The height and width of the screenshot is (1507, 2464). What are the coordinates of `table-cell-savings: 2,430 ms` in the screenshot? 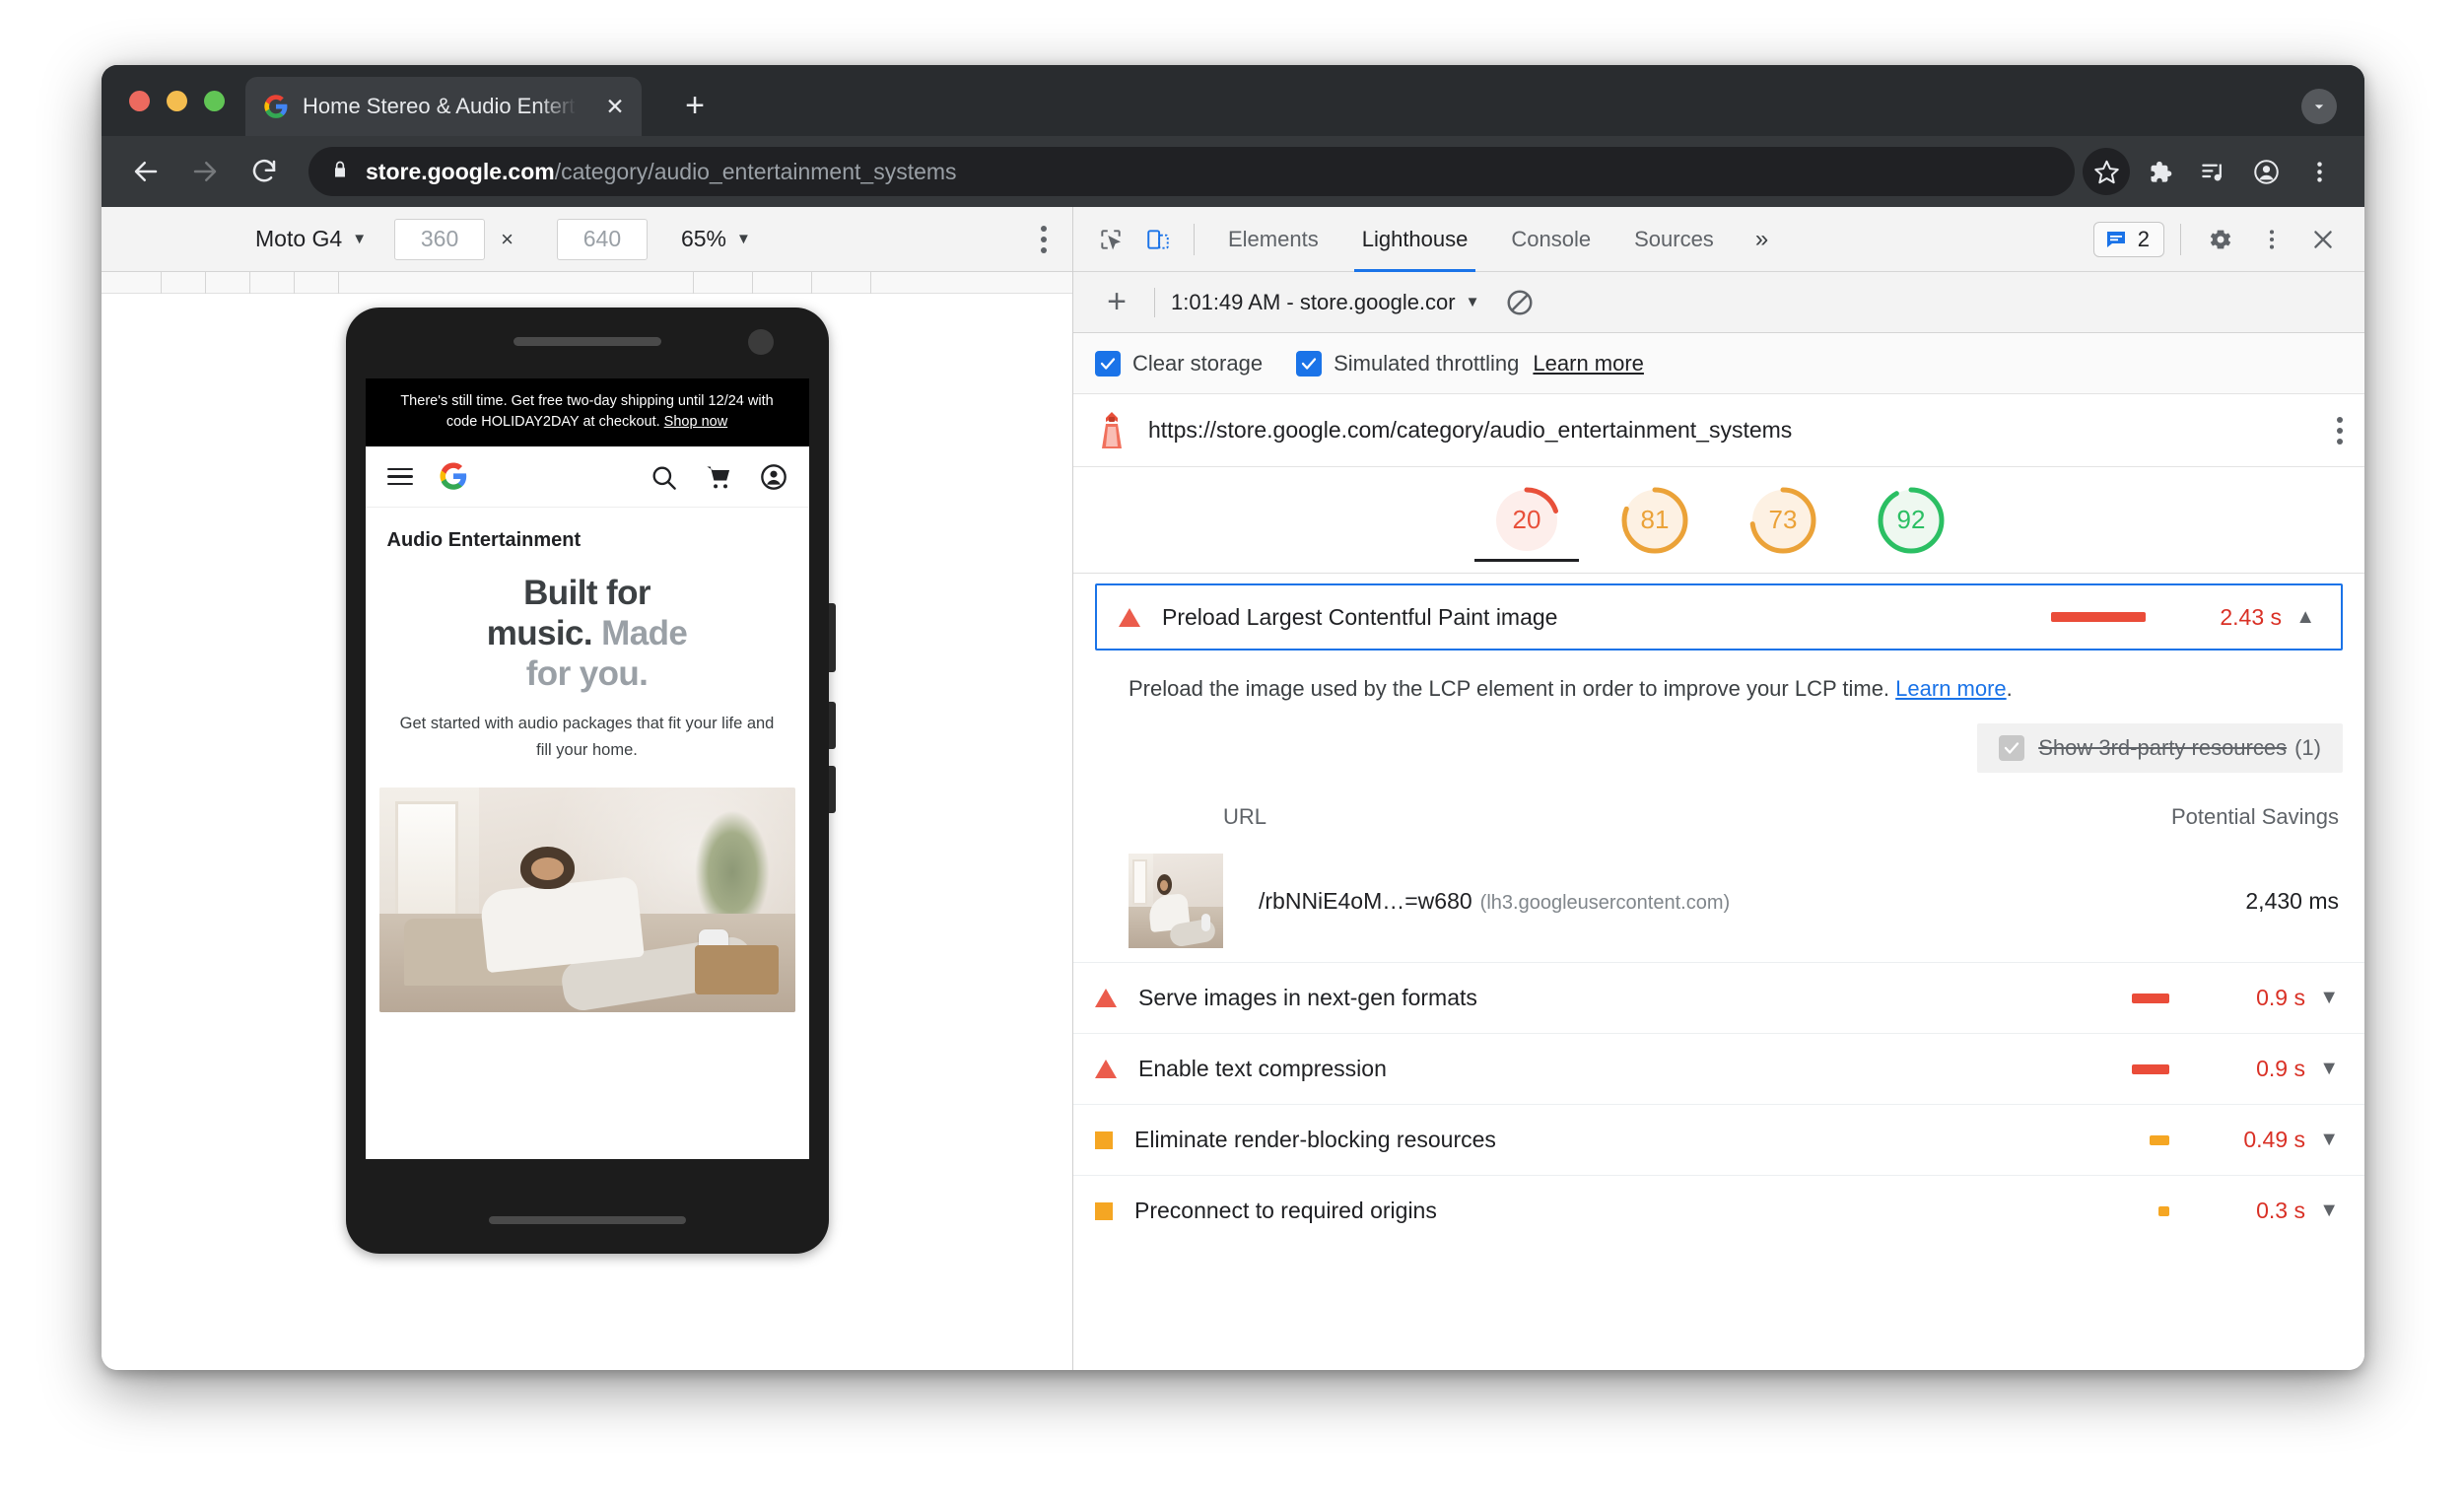 It's located at (2292, 900).